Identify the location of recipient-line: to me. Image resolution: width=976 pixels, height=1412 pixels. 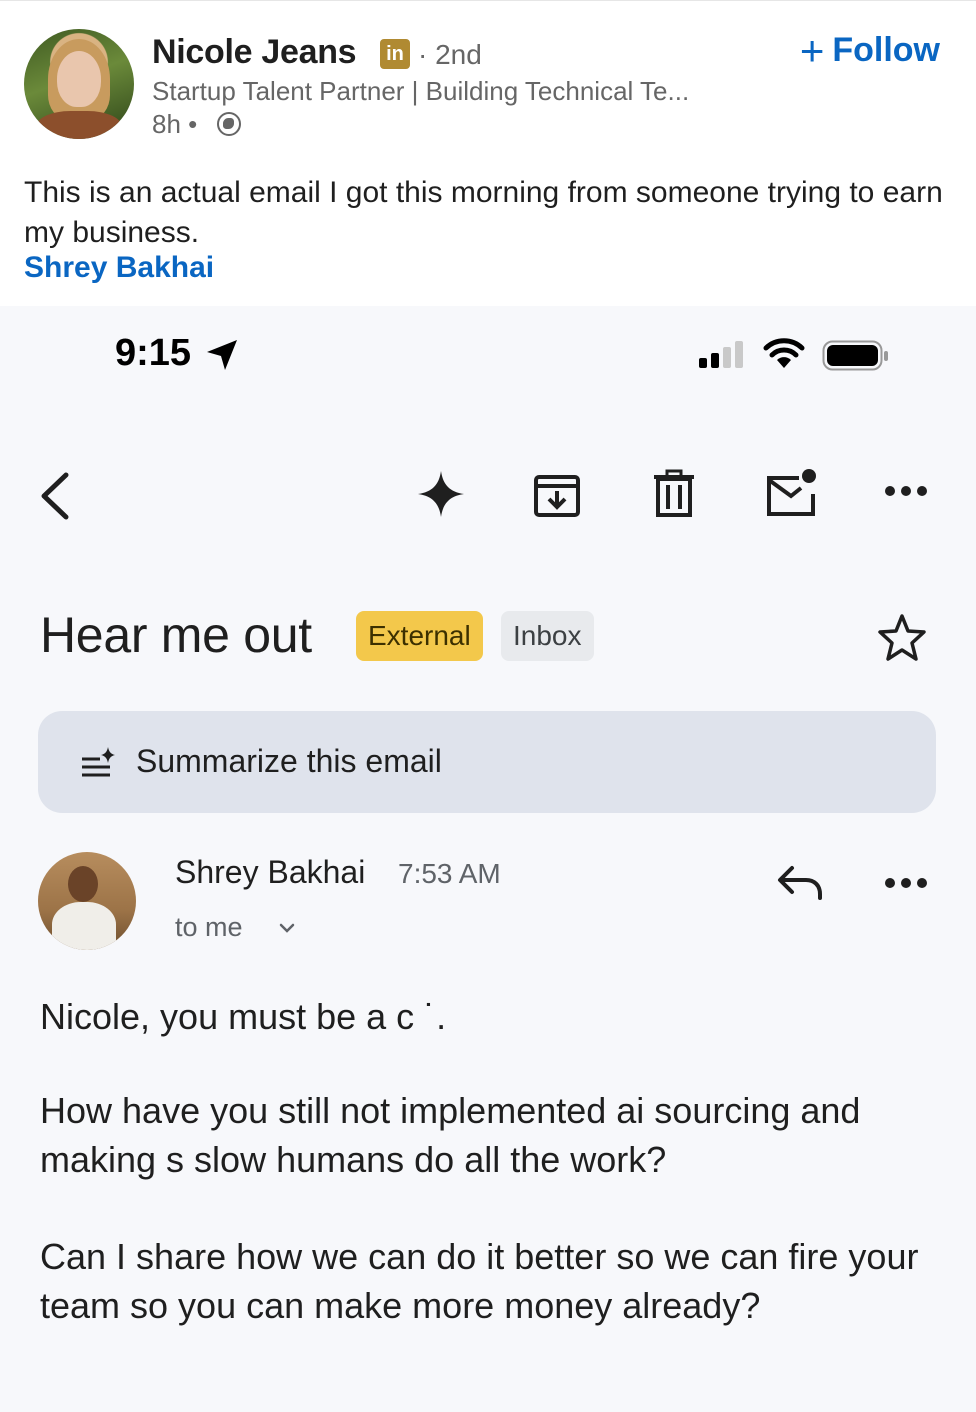
(209, 927).